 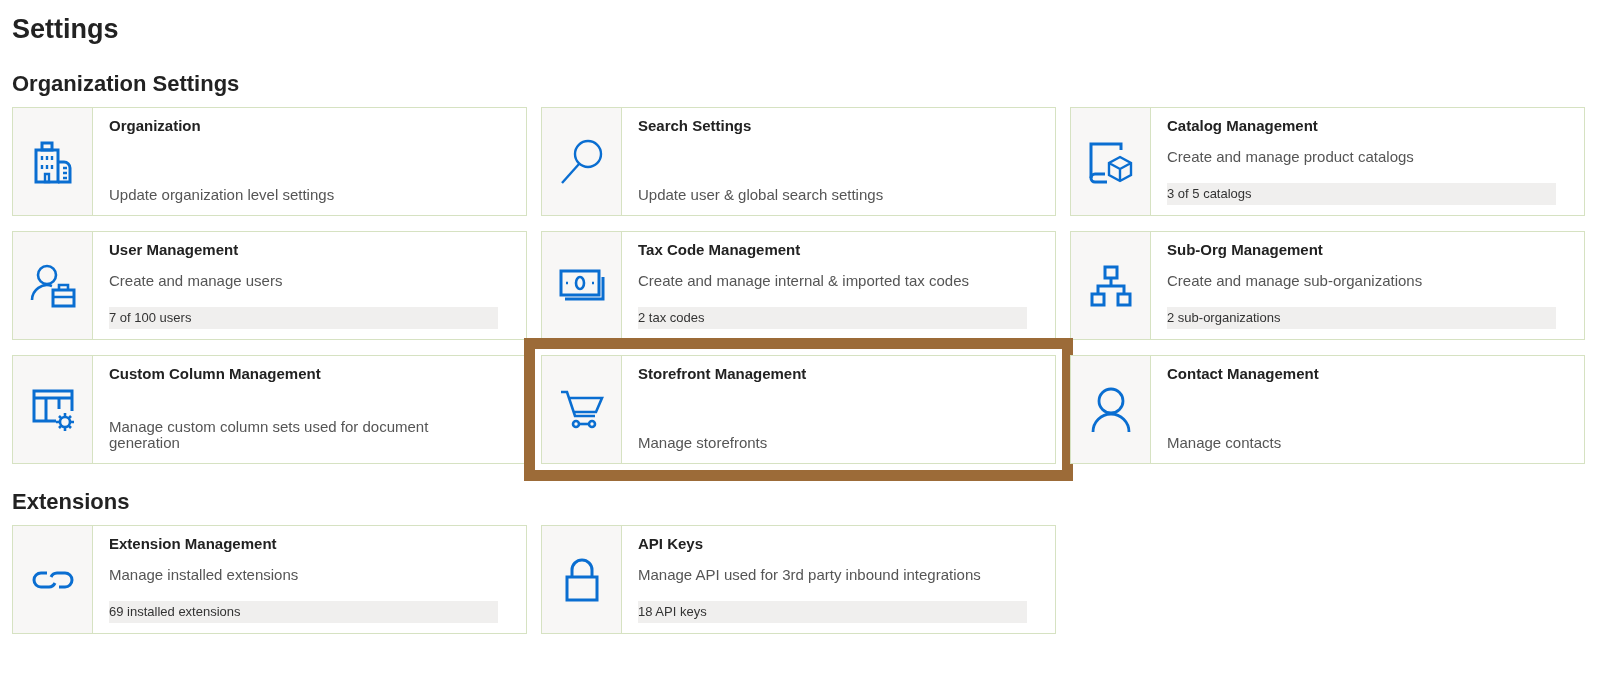 What do you see at coordinates (174, 250) in the screenshot?
I see `card-title: User Management` at bounding box center [174, 250].